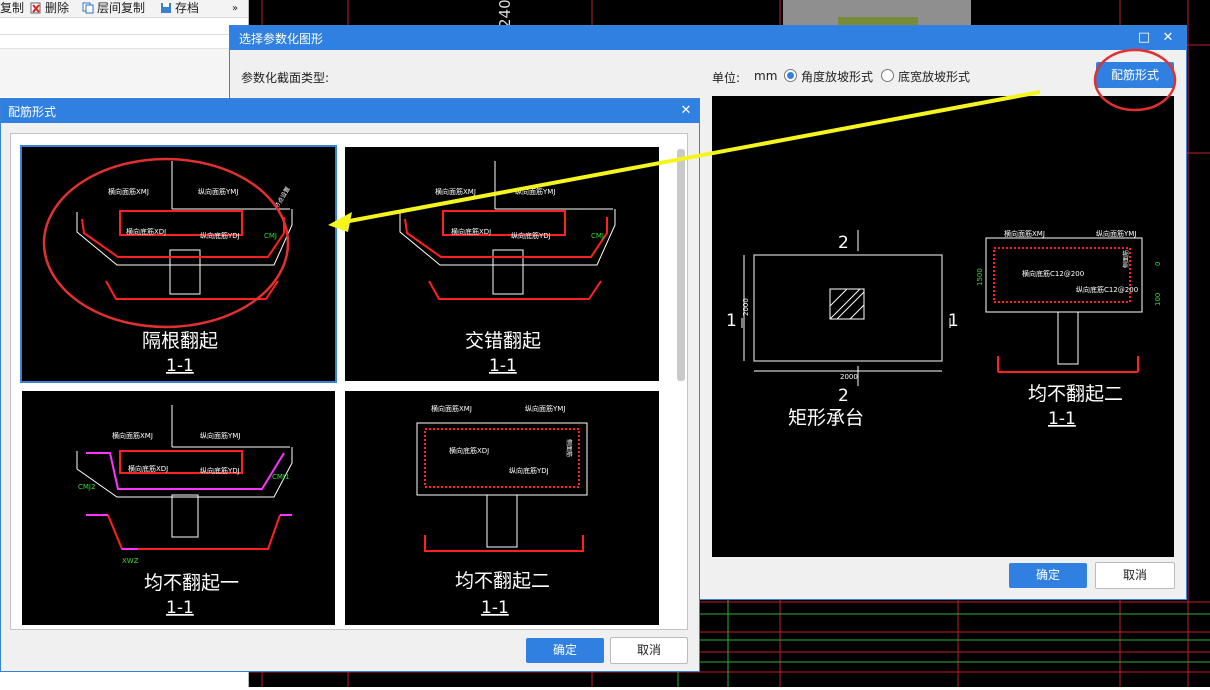  I want to click on annotation-arrow-head, so click(340, 222).